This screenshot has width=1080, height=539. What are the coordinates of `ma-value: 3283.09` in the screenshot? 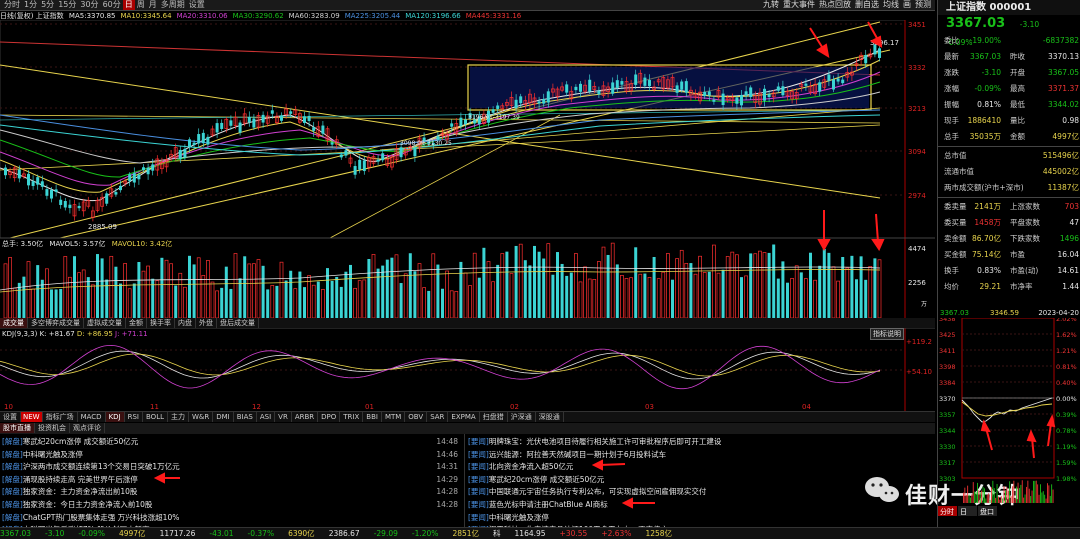 It's located at (325, 16).